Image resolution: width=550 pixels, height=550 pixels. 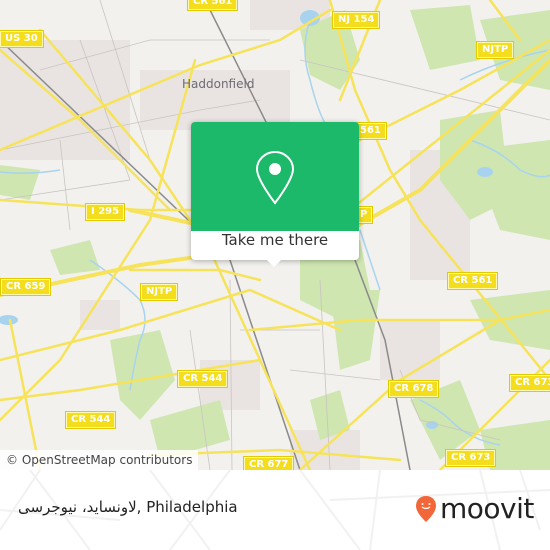 What do you see at coordinates (426, 508) in the screenshot?
I see `moovit-pin-icon` at bounding box center [426, 508].